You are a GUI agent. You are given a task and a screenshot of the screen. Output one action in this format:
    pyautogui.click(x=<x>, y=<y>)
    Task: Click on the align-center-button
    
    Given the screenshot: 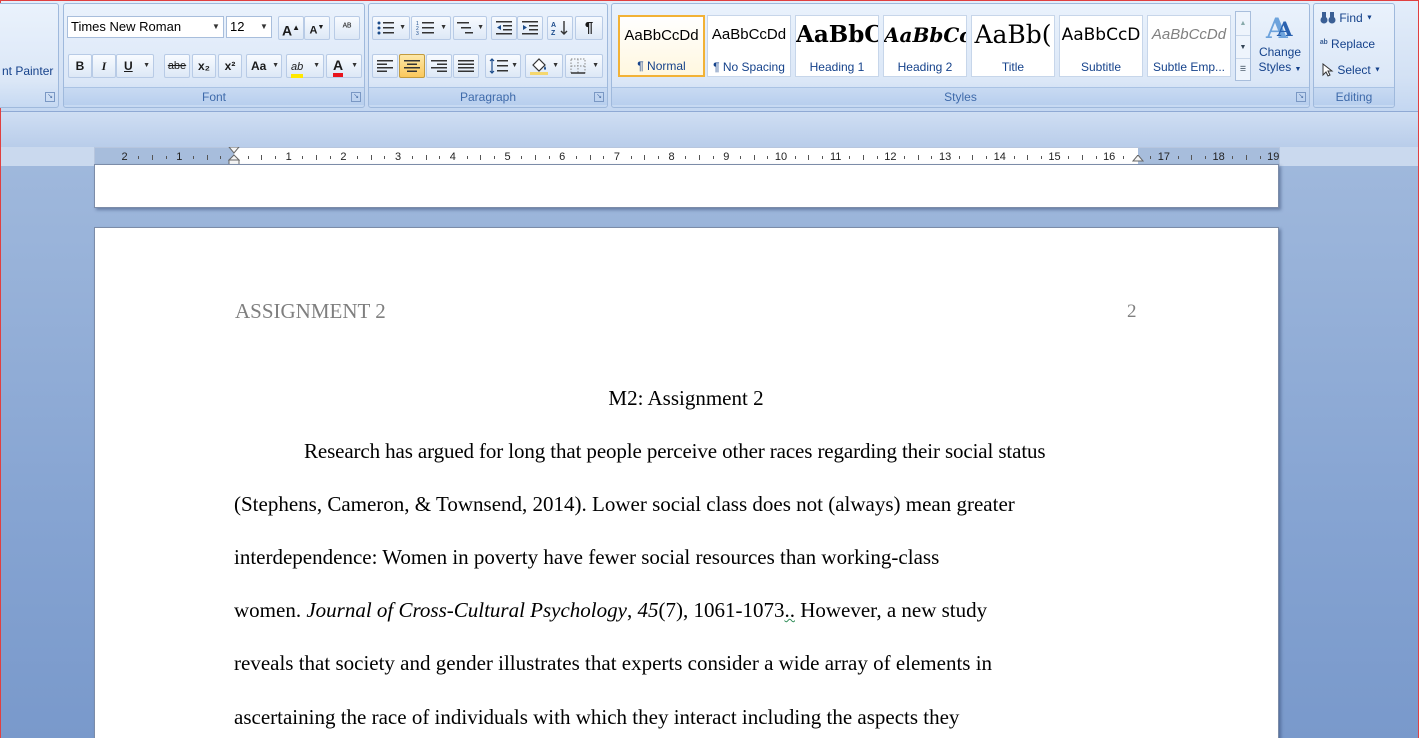 What is the action you would take?
    pyautogui.click(x=412, y=66)
    